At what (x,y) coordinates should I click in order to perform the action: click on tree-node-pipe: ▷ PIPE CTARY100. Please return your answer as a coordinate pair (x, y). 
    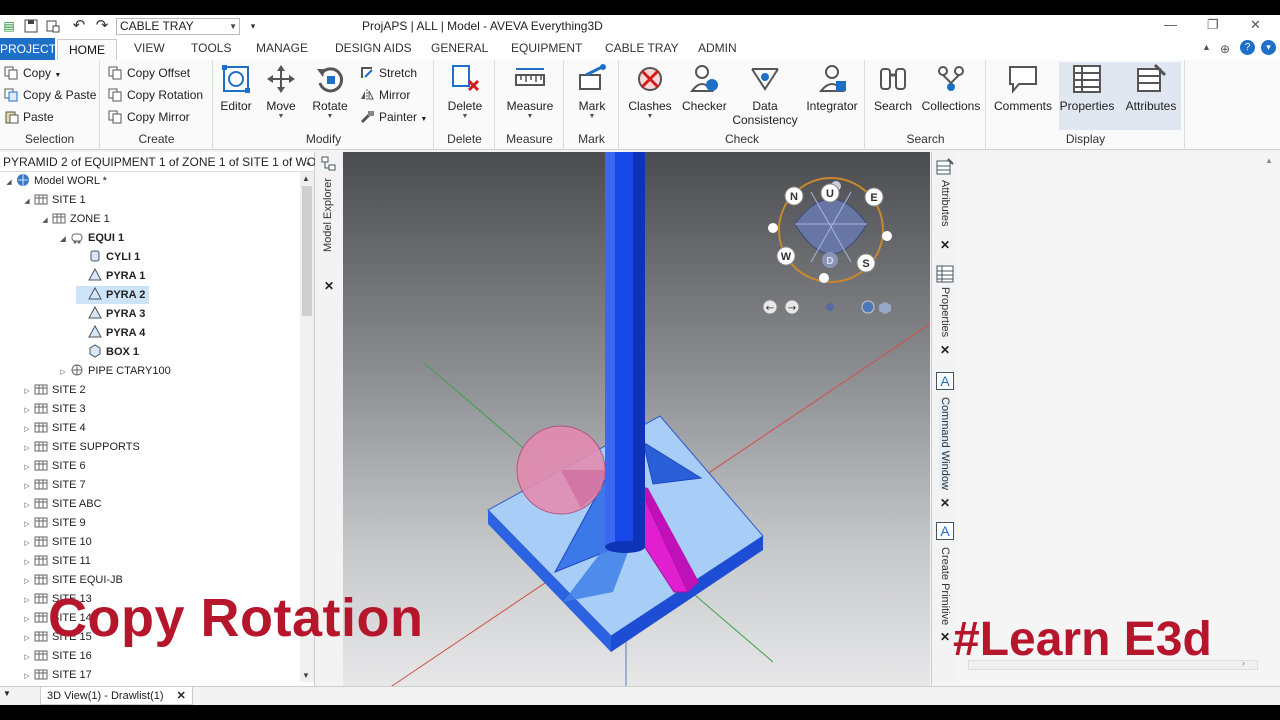
    Looking at the image, I should click on (114, 371).